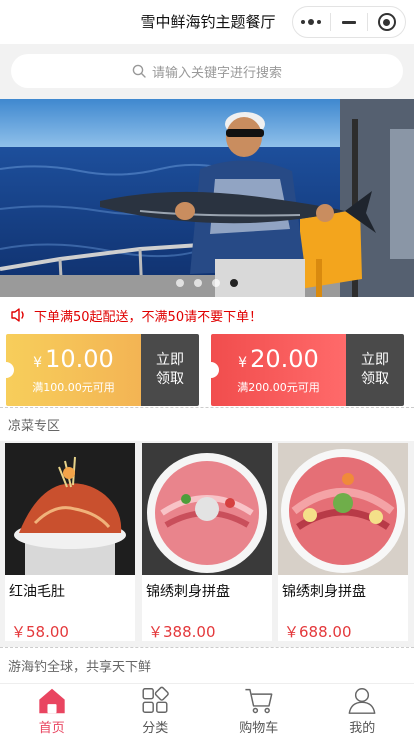 This screenshot has height=736, width=414. I want to click on mini-program-capsule, so click(349, 22).